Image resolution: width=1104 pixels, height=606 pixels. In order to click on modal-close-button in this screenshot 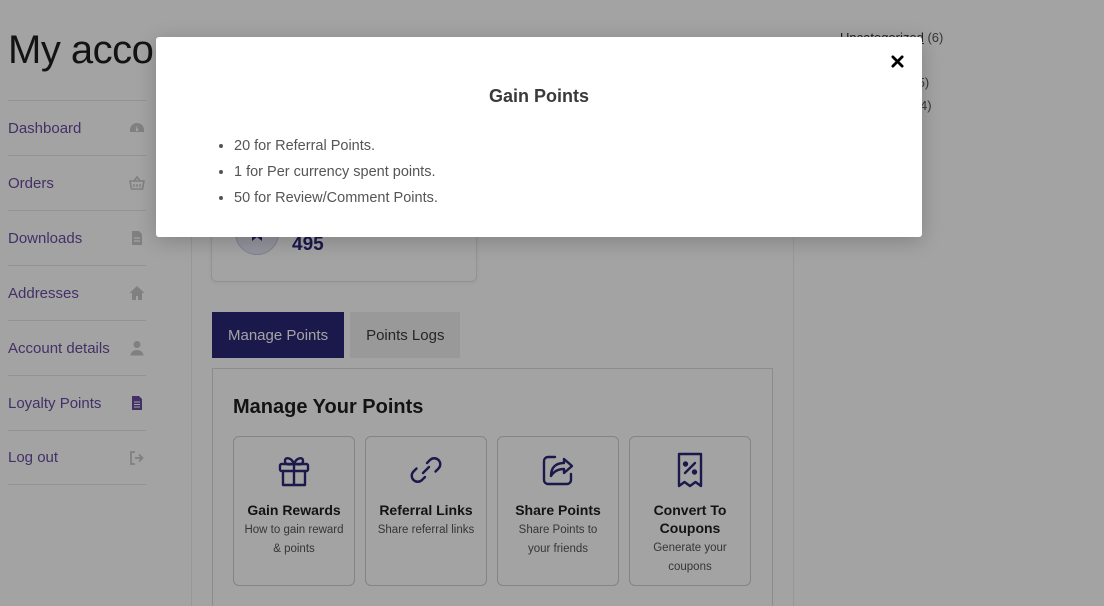, I will do `click(897, 61)`.